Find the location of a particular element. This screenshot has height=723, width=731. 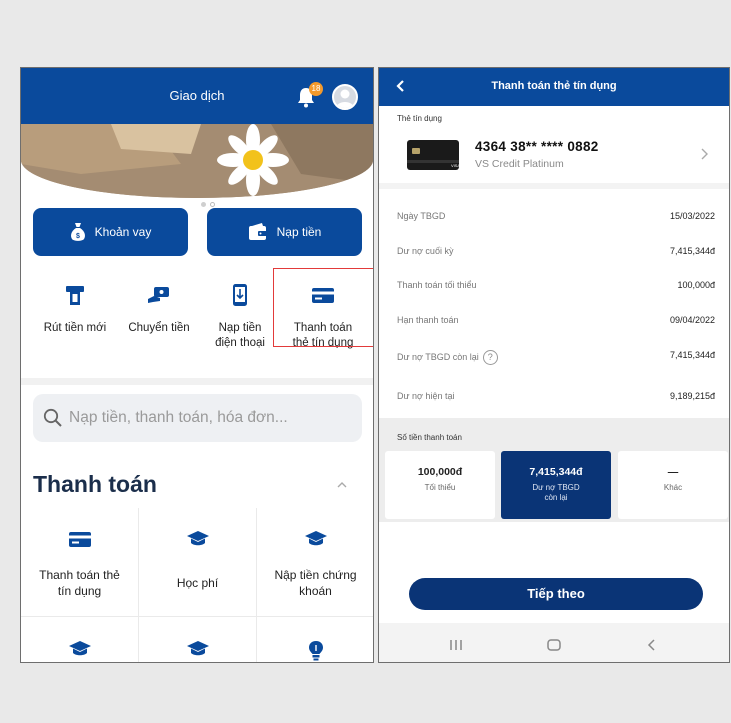

info-row: Dư nợ cuối kỳ 7,415,344đ is located at coordinates (556, 253).